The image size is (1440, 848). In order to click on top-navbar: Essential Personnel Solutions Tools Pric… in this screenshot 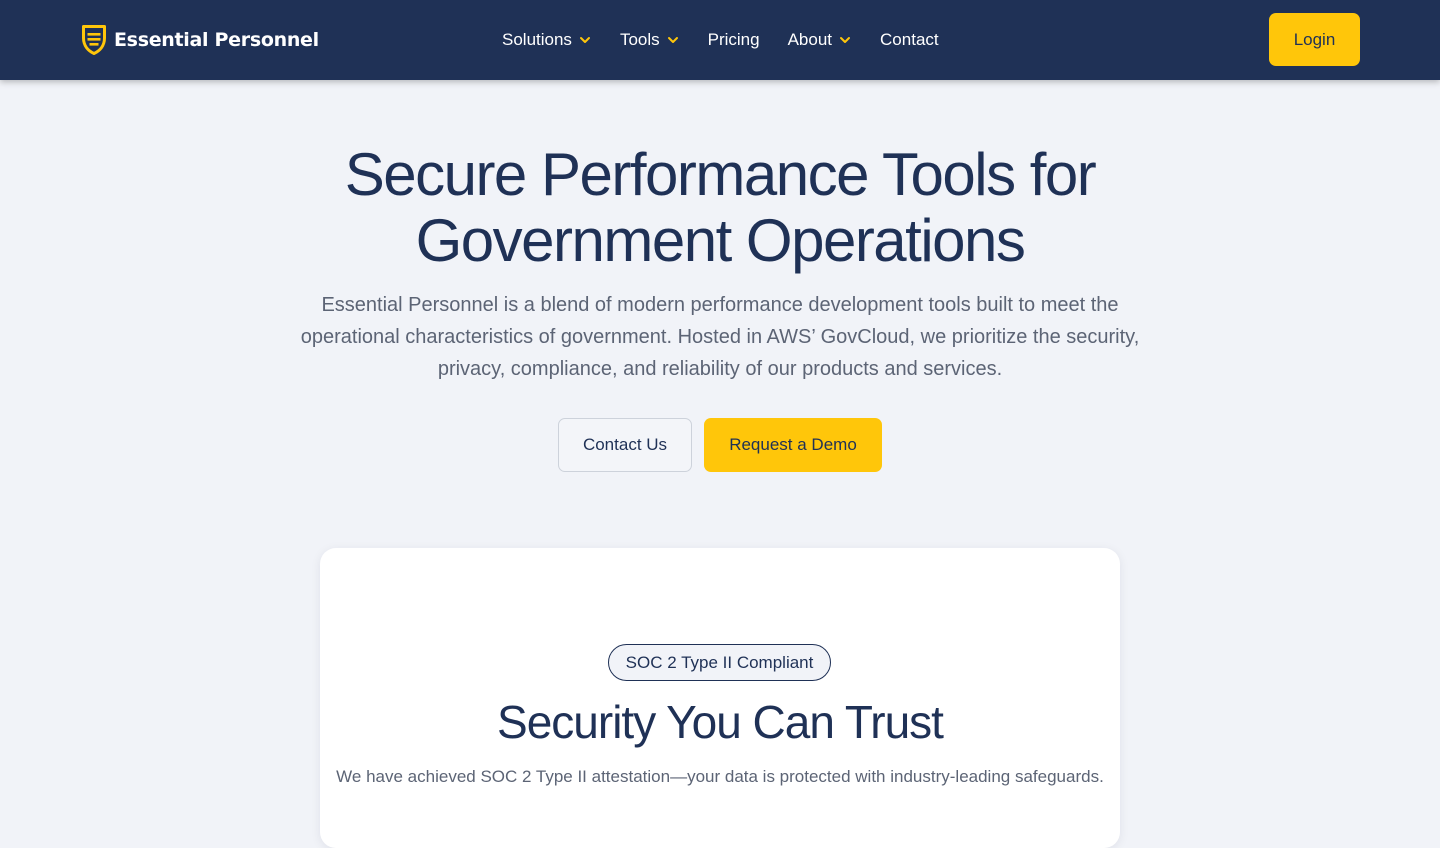, I will do `click(720, 40)`.